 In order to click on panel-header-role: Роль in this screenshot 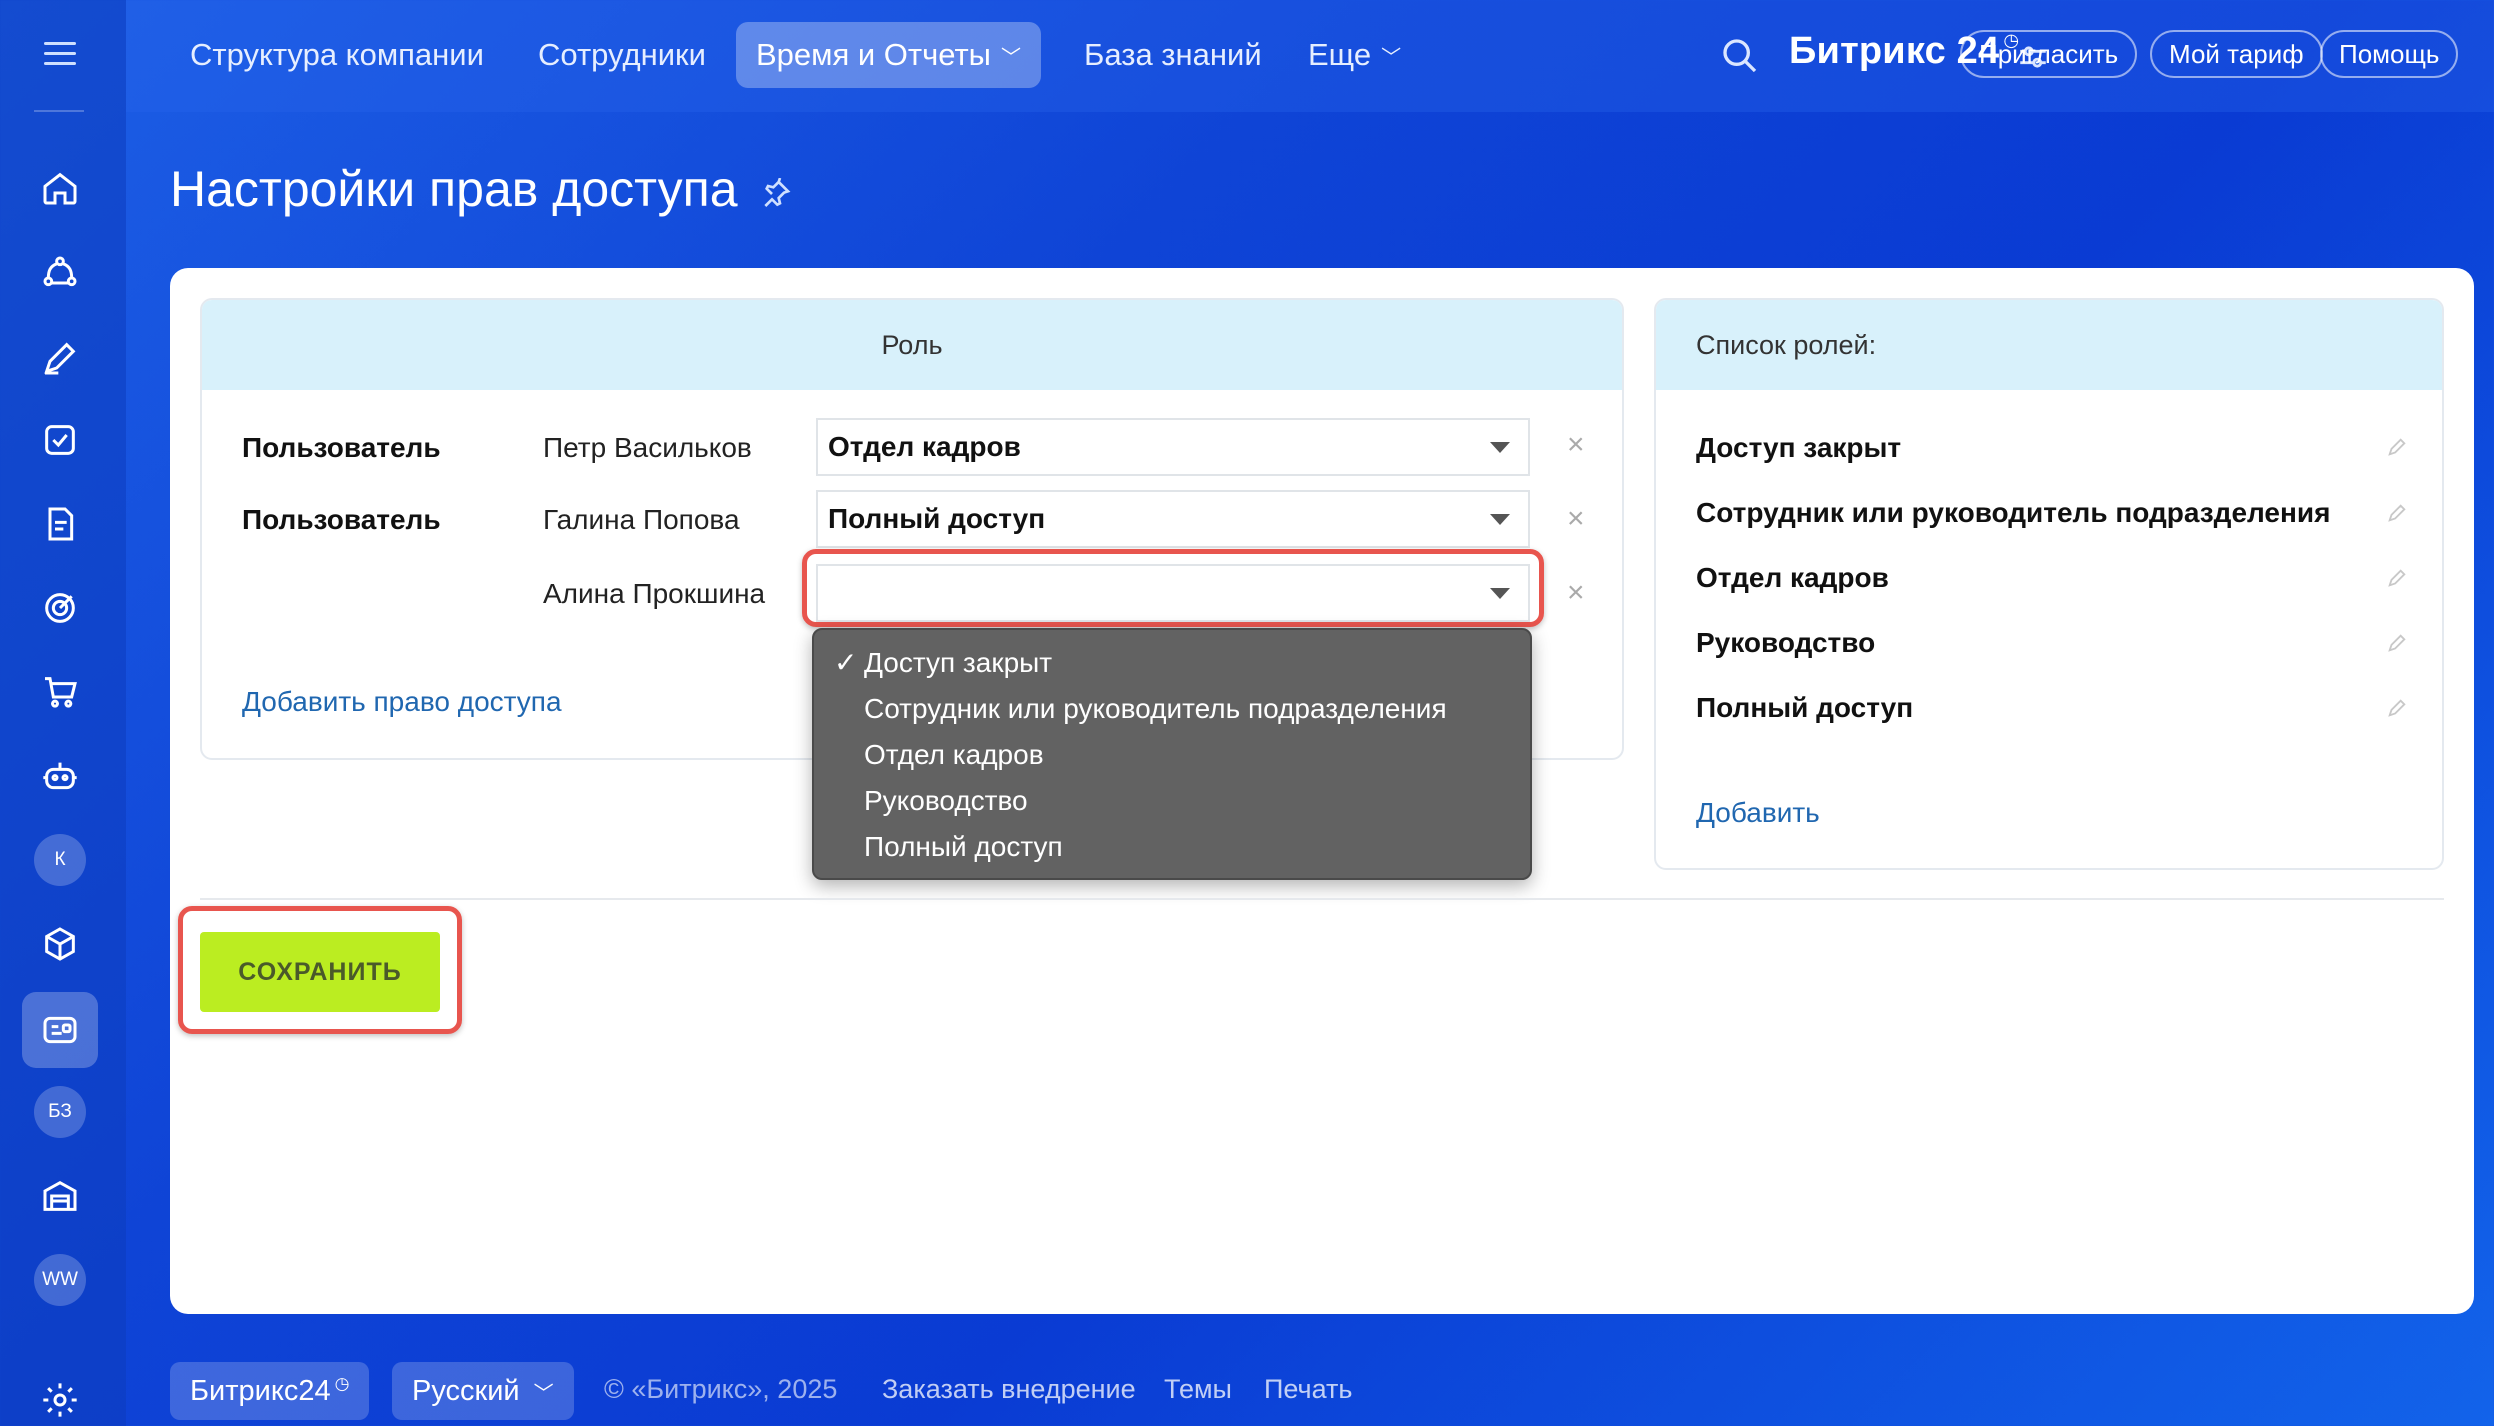, I will do `click(912, 345)`.